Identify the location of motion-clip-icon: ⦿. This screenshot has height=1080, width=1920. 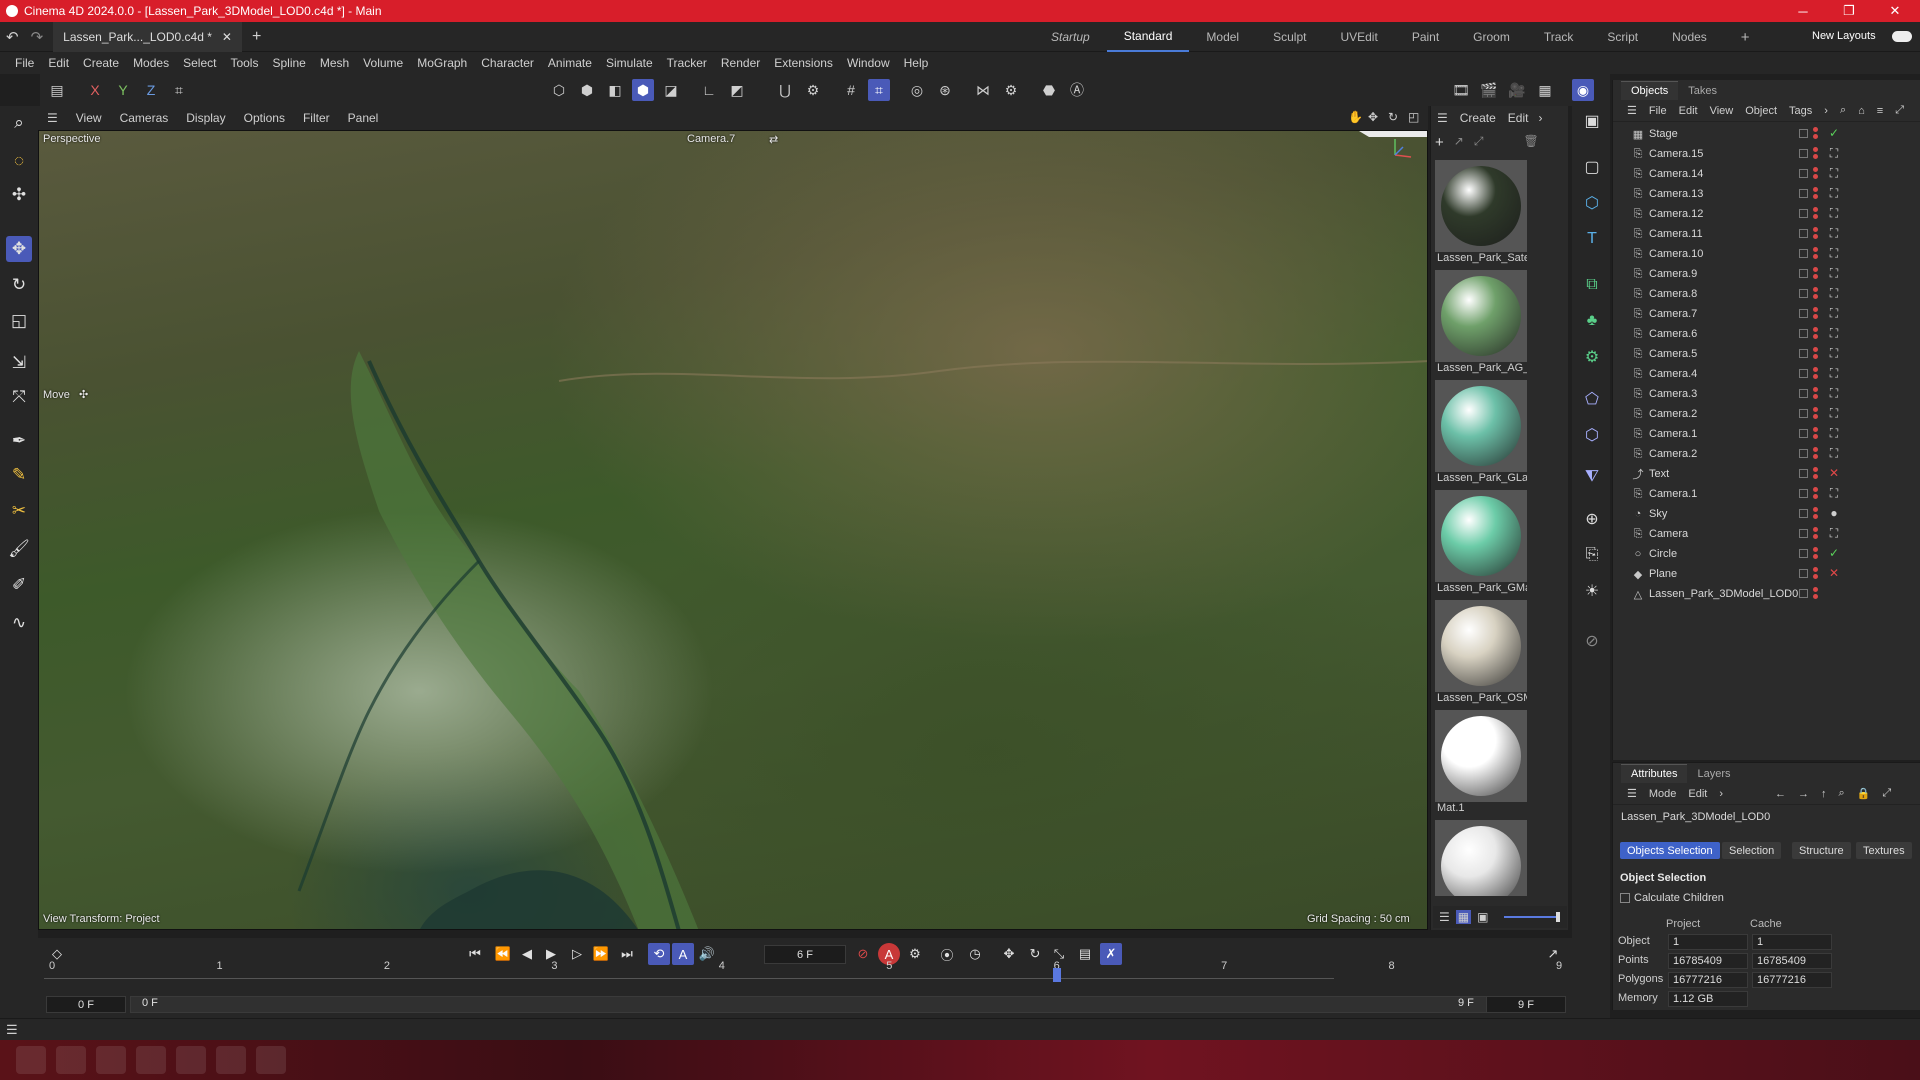
(947, 954).